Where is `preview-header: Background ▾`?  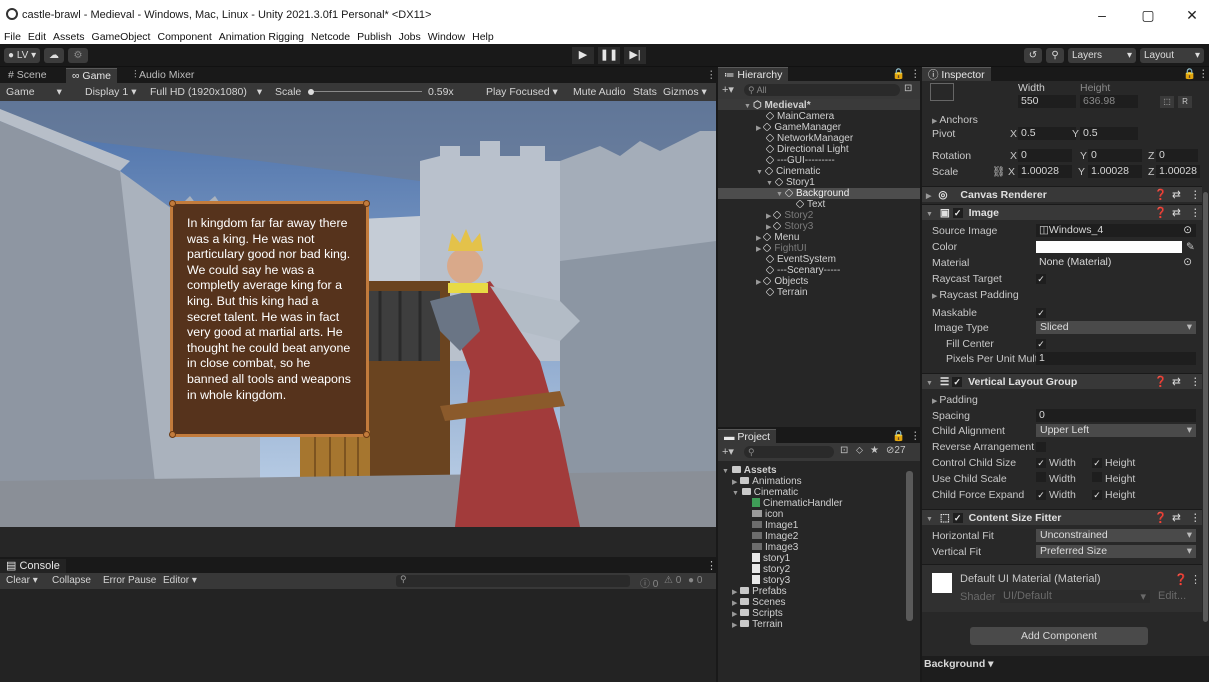 preview-header: Background ▾ is located at coordinates (1065, 664).